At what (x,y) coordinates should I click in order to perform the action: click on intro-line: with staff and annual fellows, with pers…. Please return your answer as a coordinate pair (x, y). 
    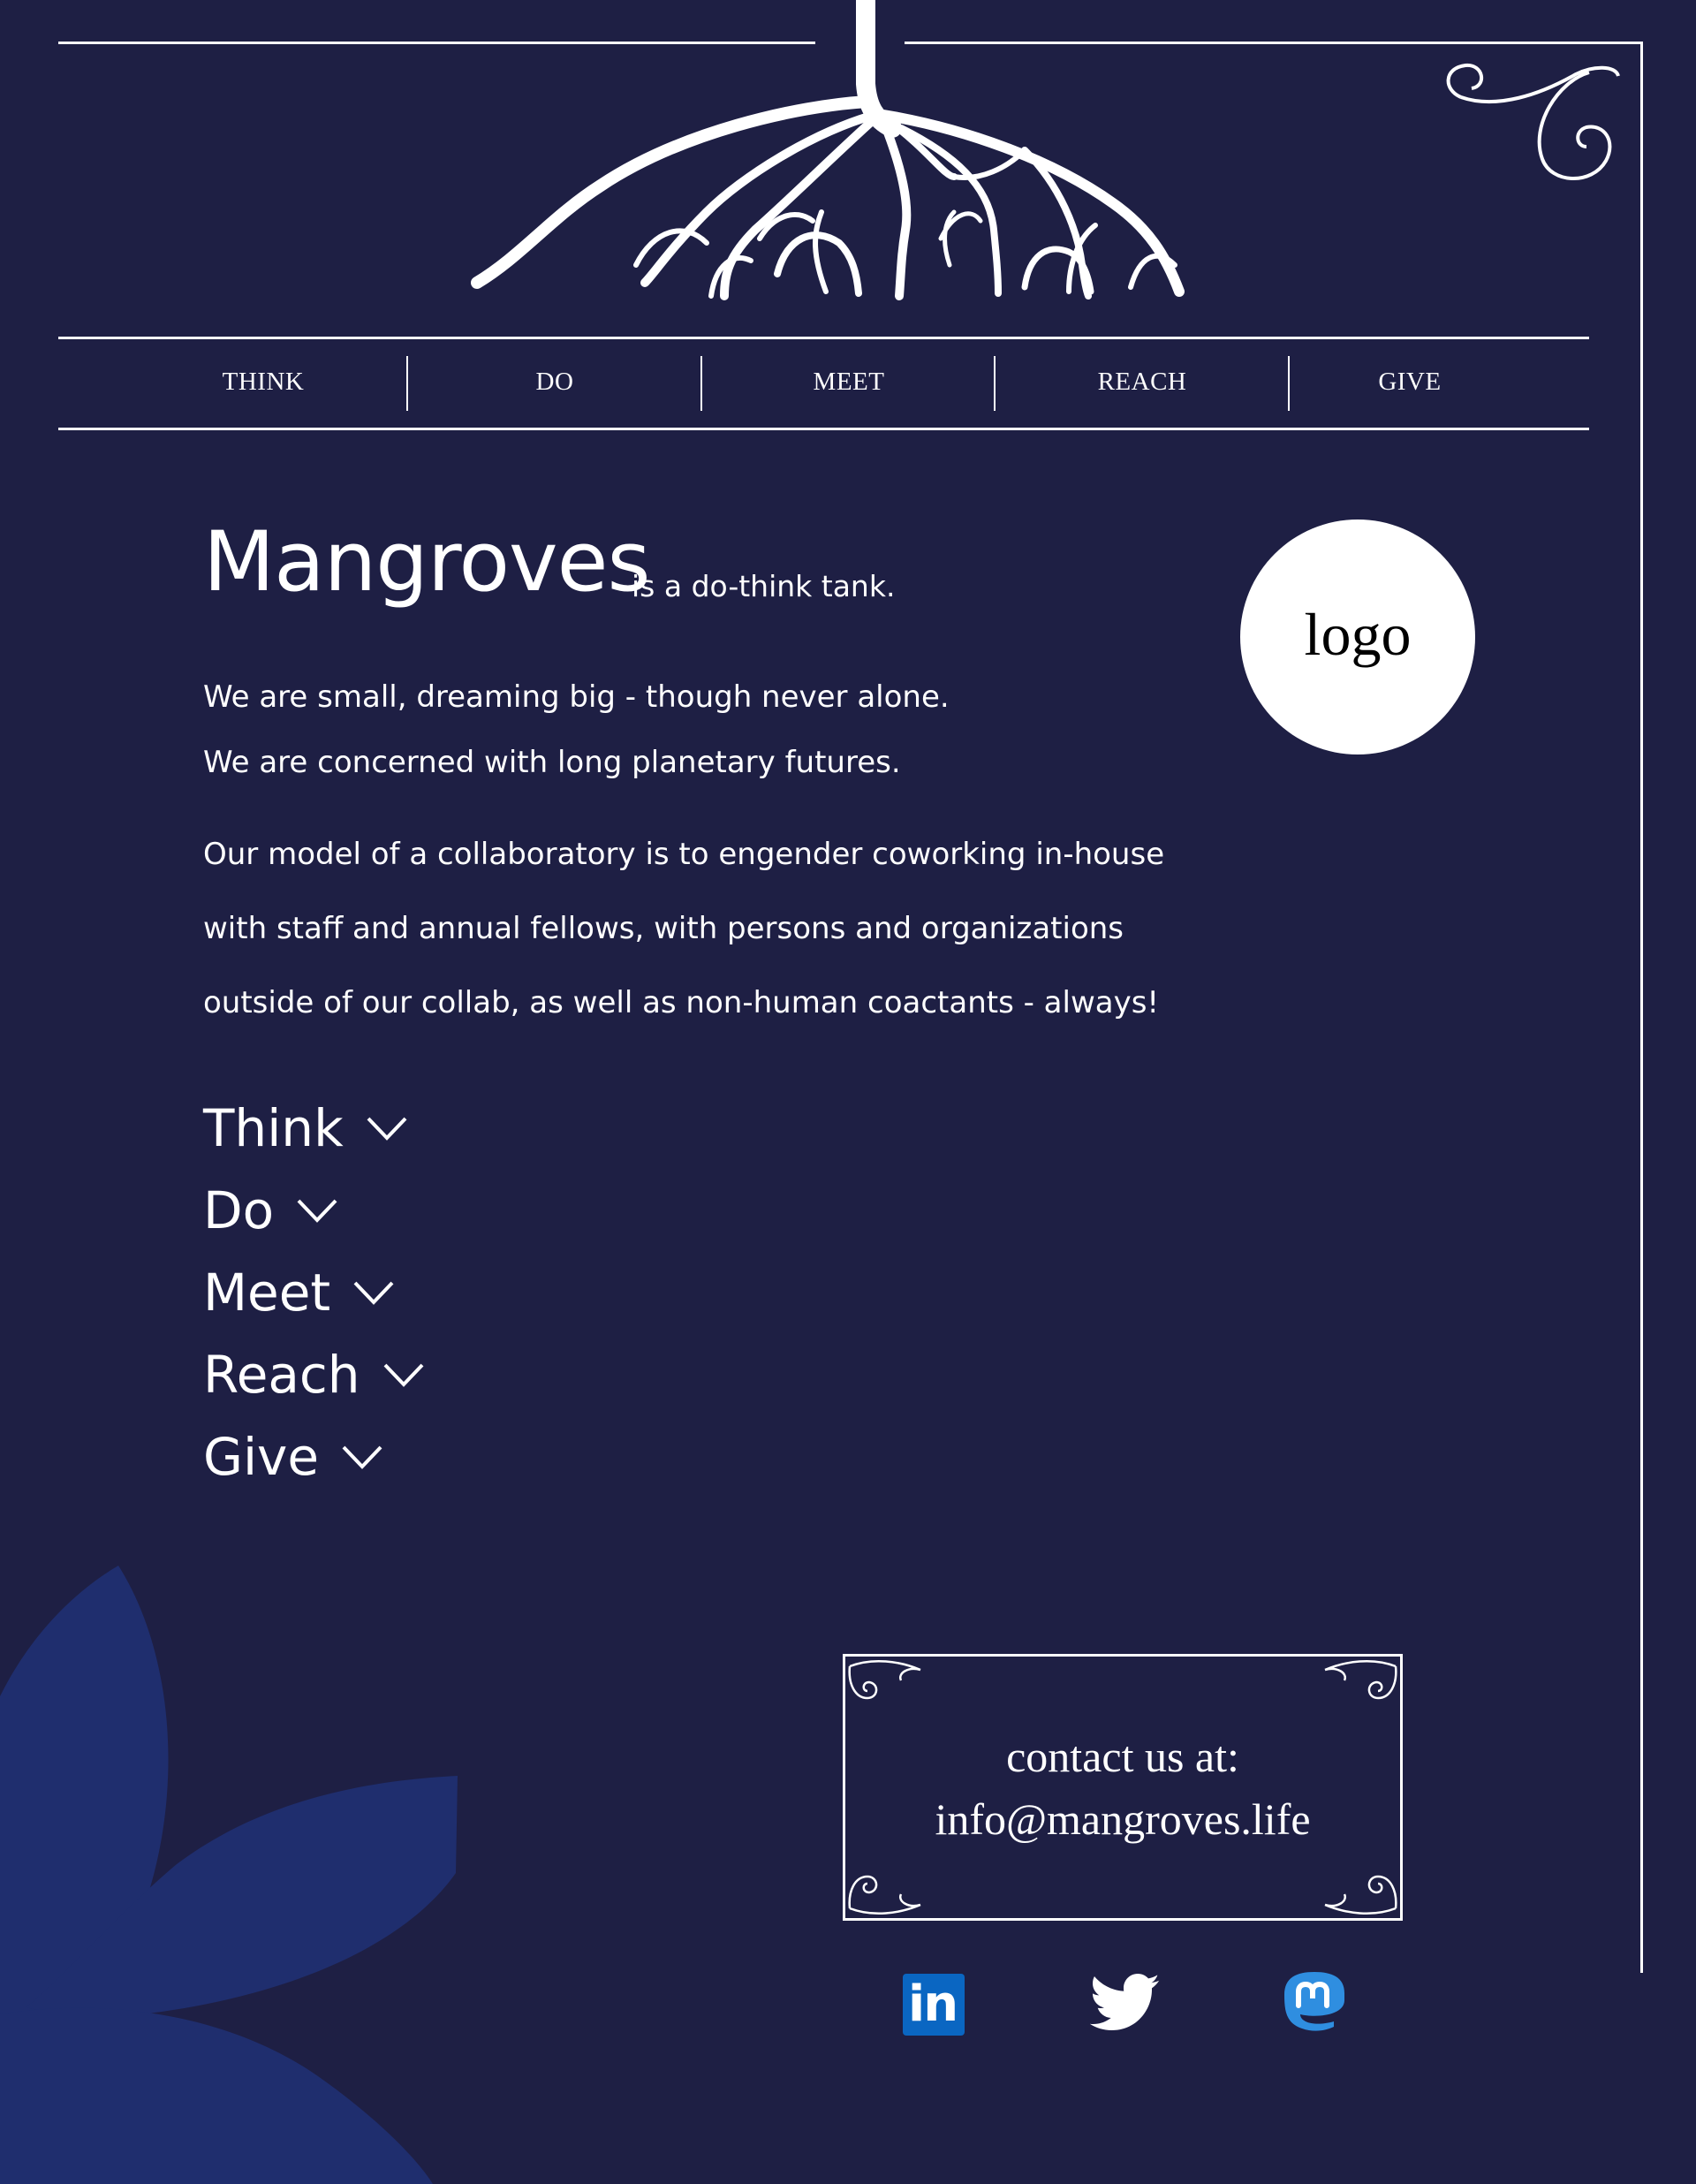
    Looking at the image, I should click on (663, 928).